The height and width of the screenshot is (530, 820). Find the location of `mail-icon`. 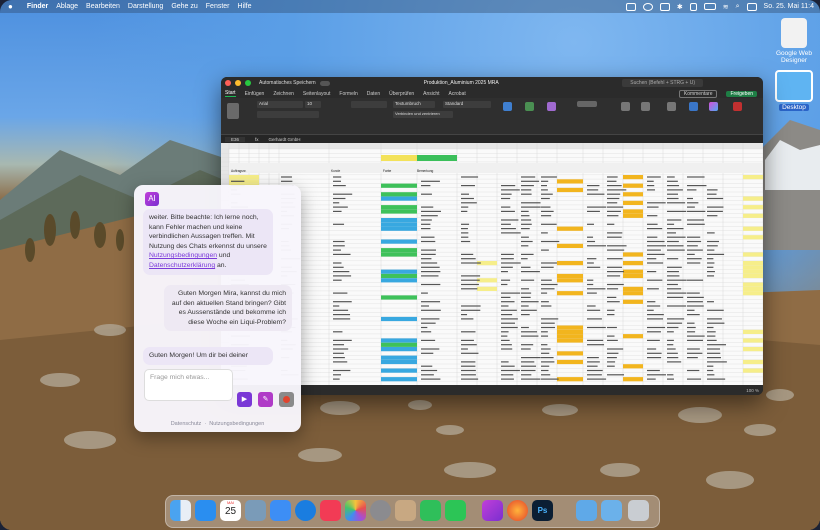

mail-icon is located at coordinates (280, 510).